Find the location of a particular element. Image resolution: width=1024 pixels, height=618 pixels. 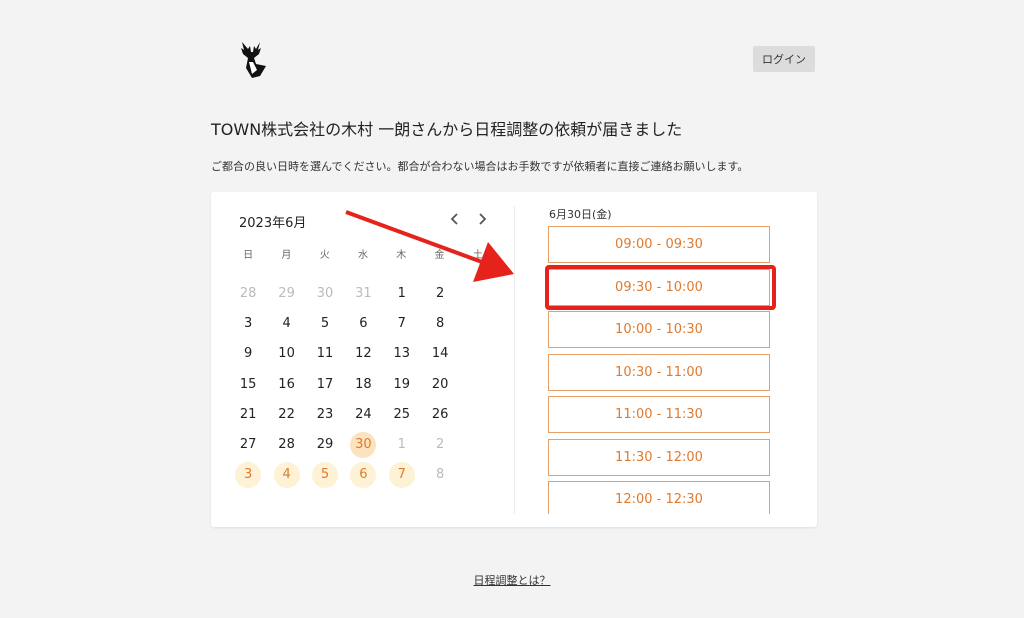

weekday-label: 火 is located at coordinates (324, 255).